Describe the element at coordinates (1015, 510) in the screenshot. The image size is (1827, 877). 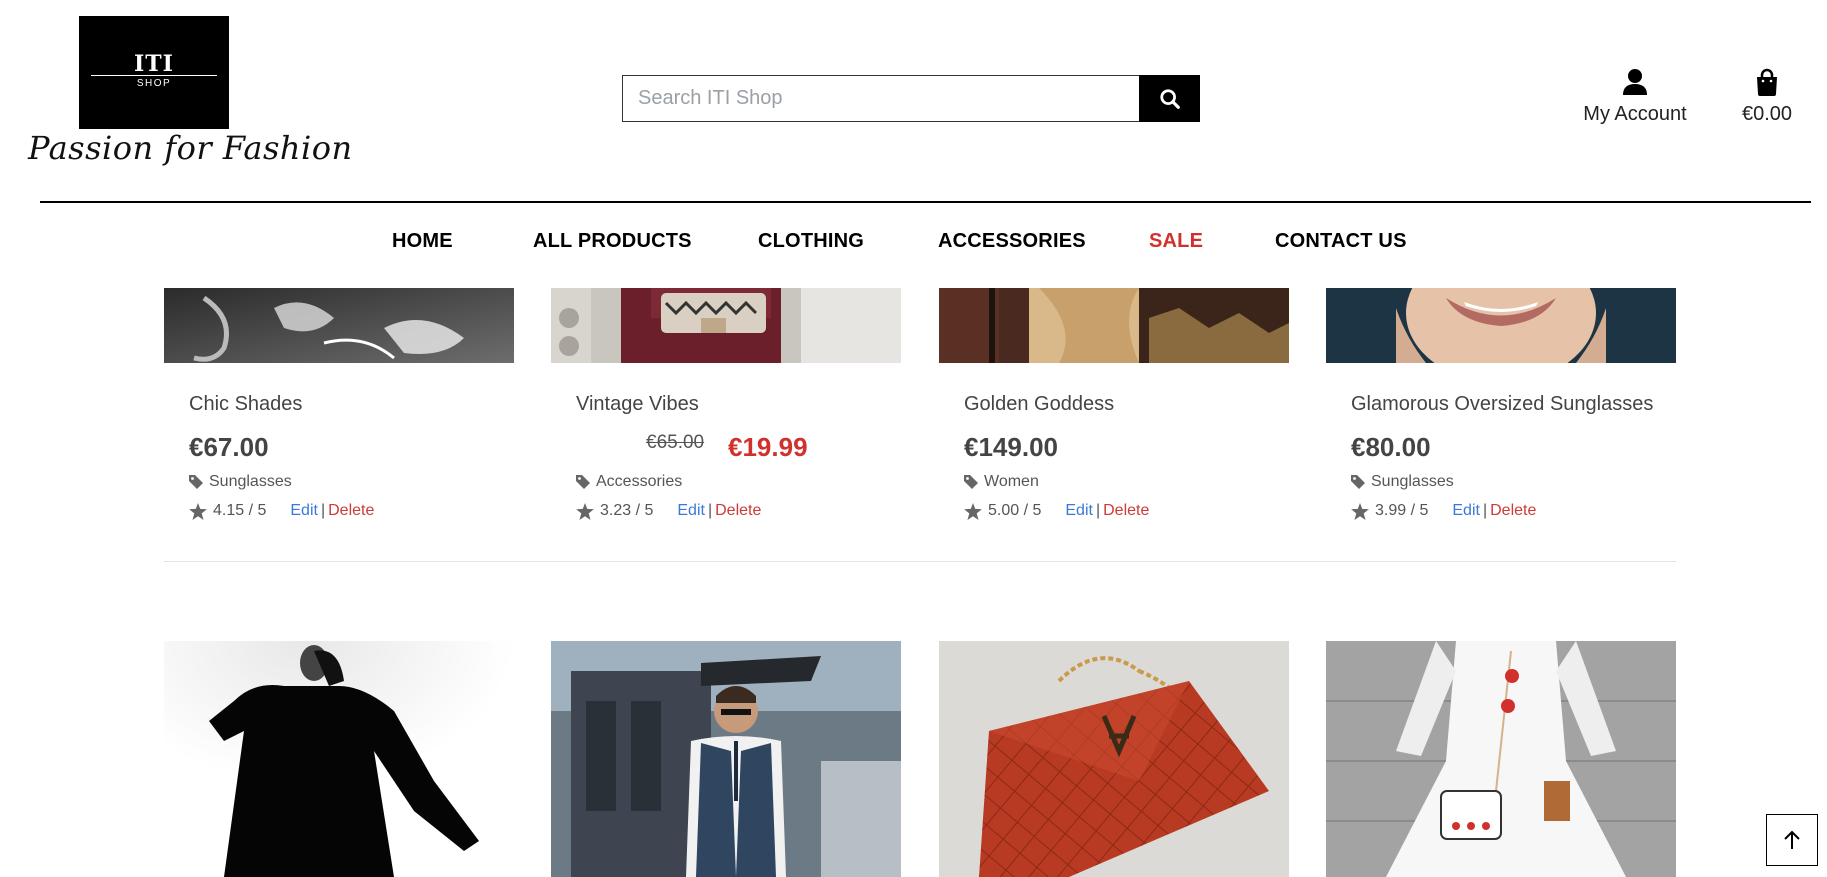
I see `product-rating: 5.00 / 5` at that location.